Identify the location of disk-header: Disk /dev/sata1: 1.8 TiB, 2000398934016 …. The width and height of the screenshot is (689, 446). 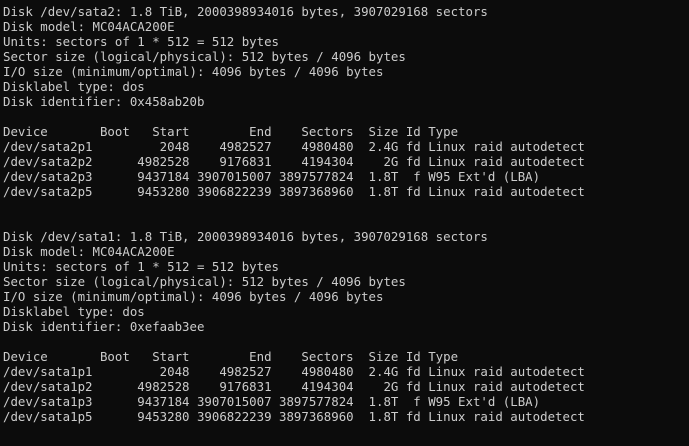
(245, 236).